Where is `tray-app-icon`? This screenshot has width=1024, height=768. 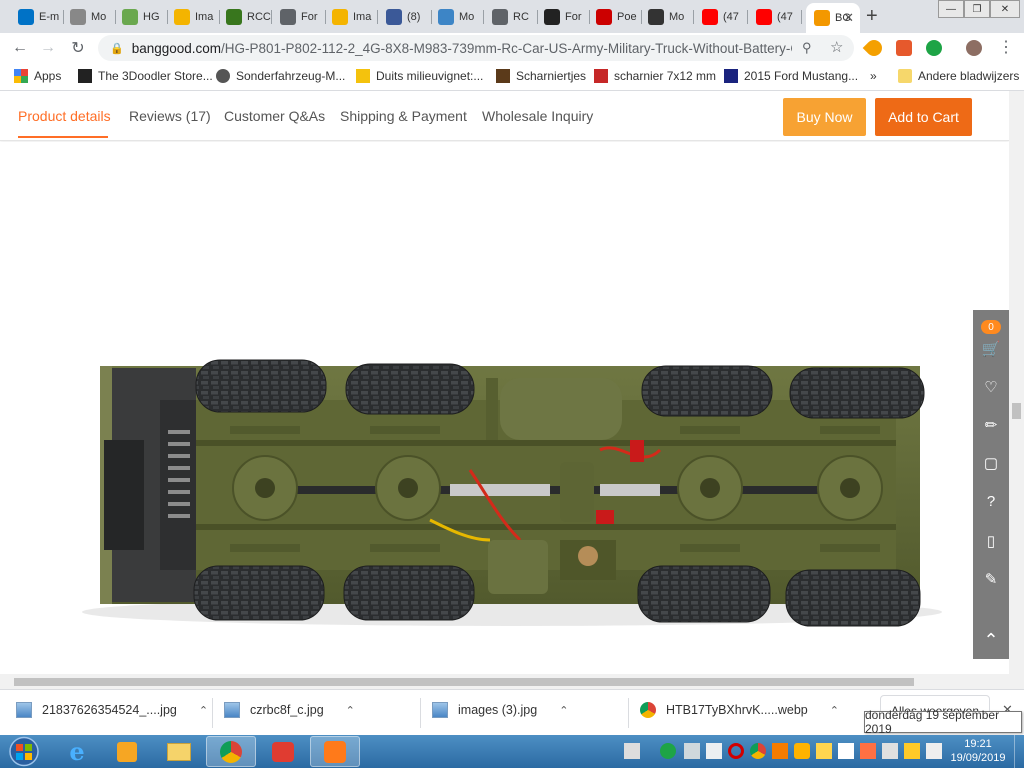
tray-app-icon is located at coordinates (868, 751).